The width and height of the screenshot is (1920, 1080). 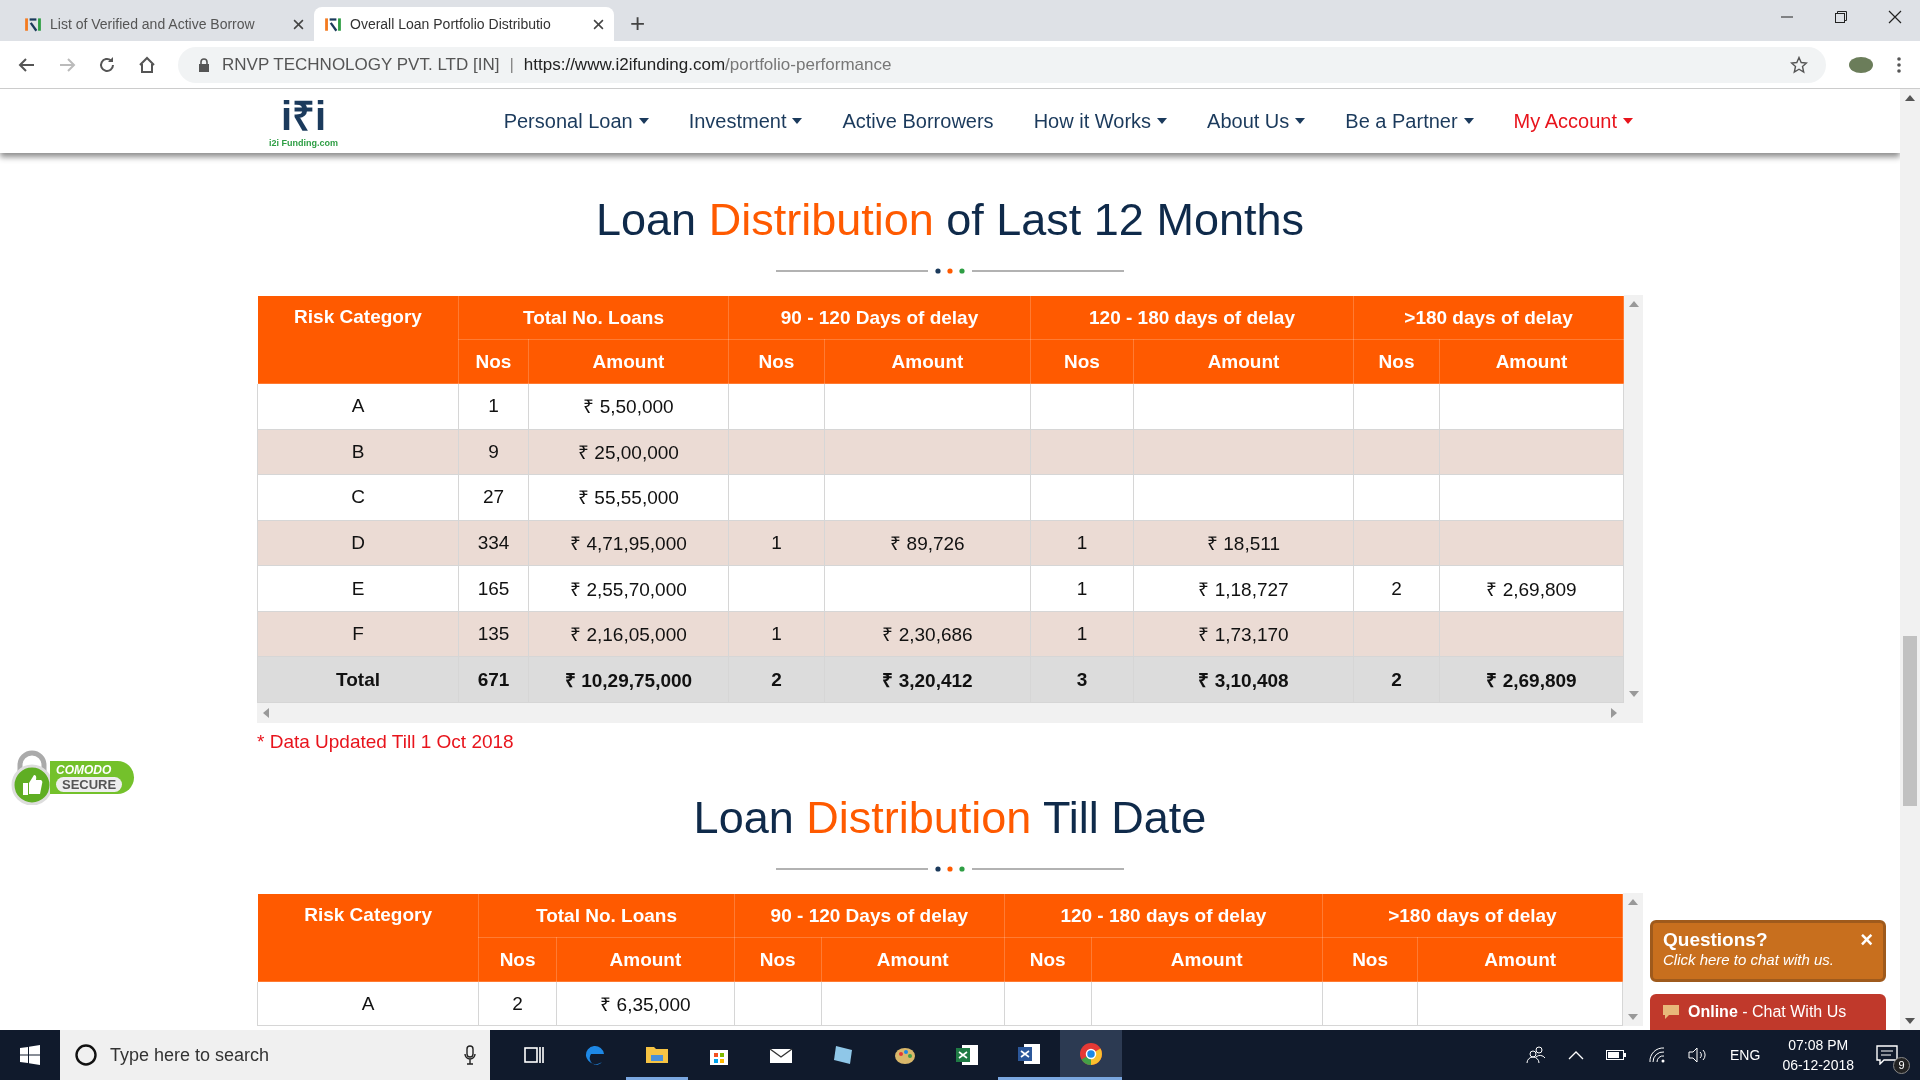 What do you see at coordinates (470, 1055) in the screenshot?
I see `microphone-icon` at bounding box center [470, 1055].